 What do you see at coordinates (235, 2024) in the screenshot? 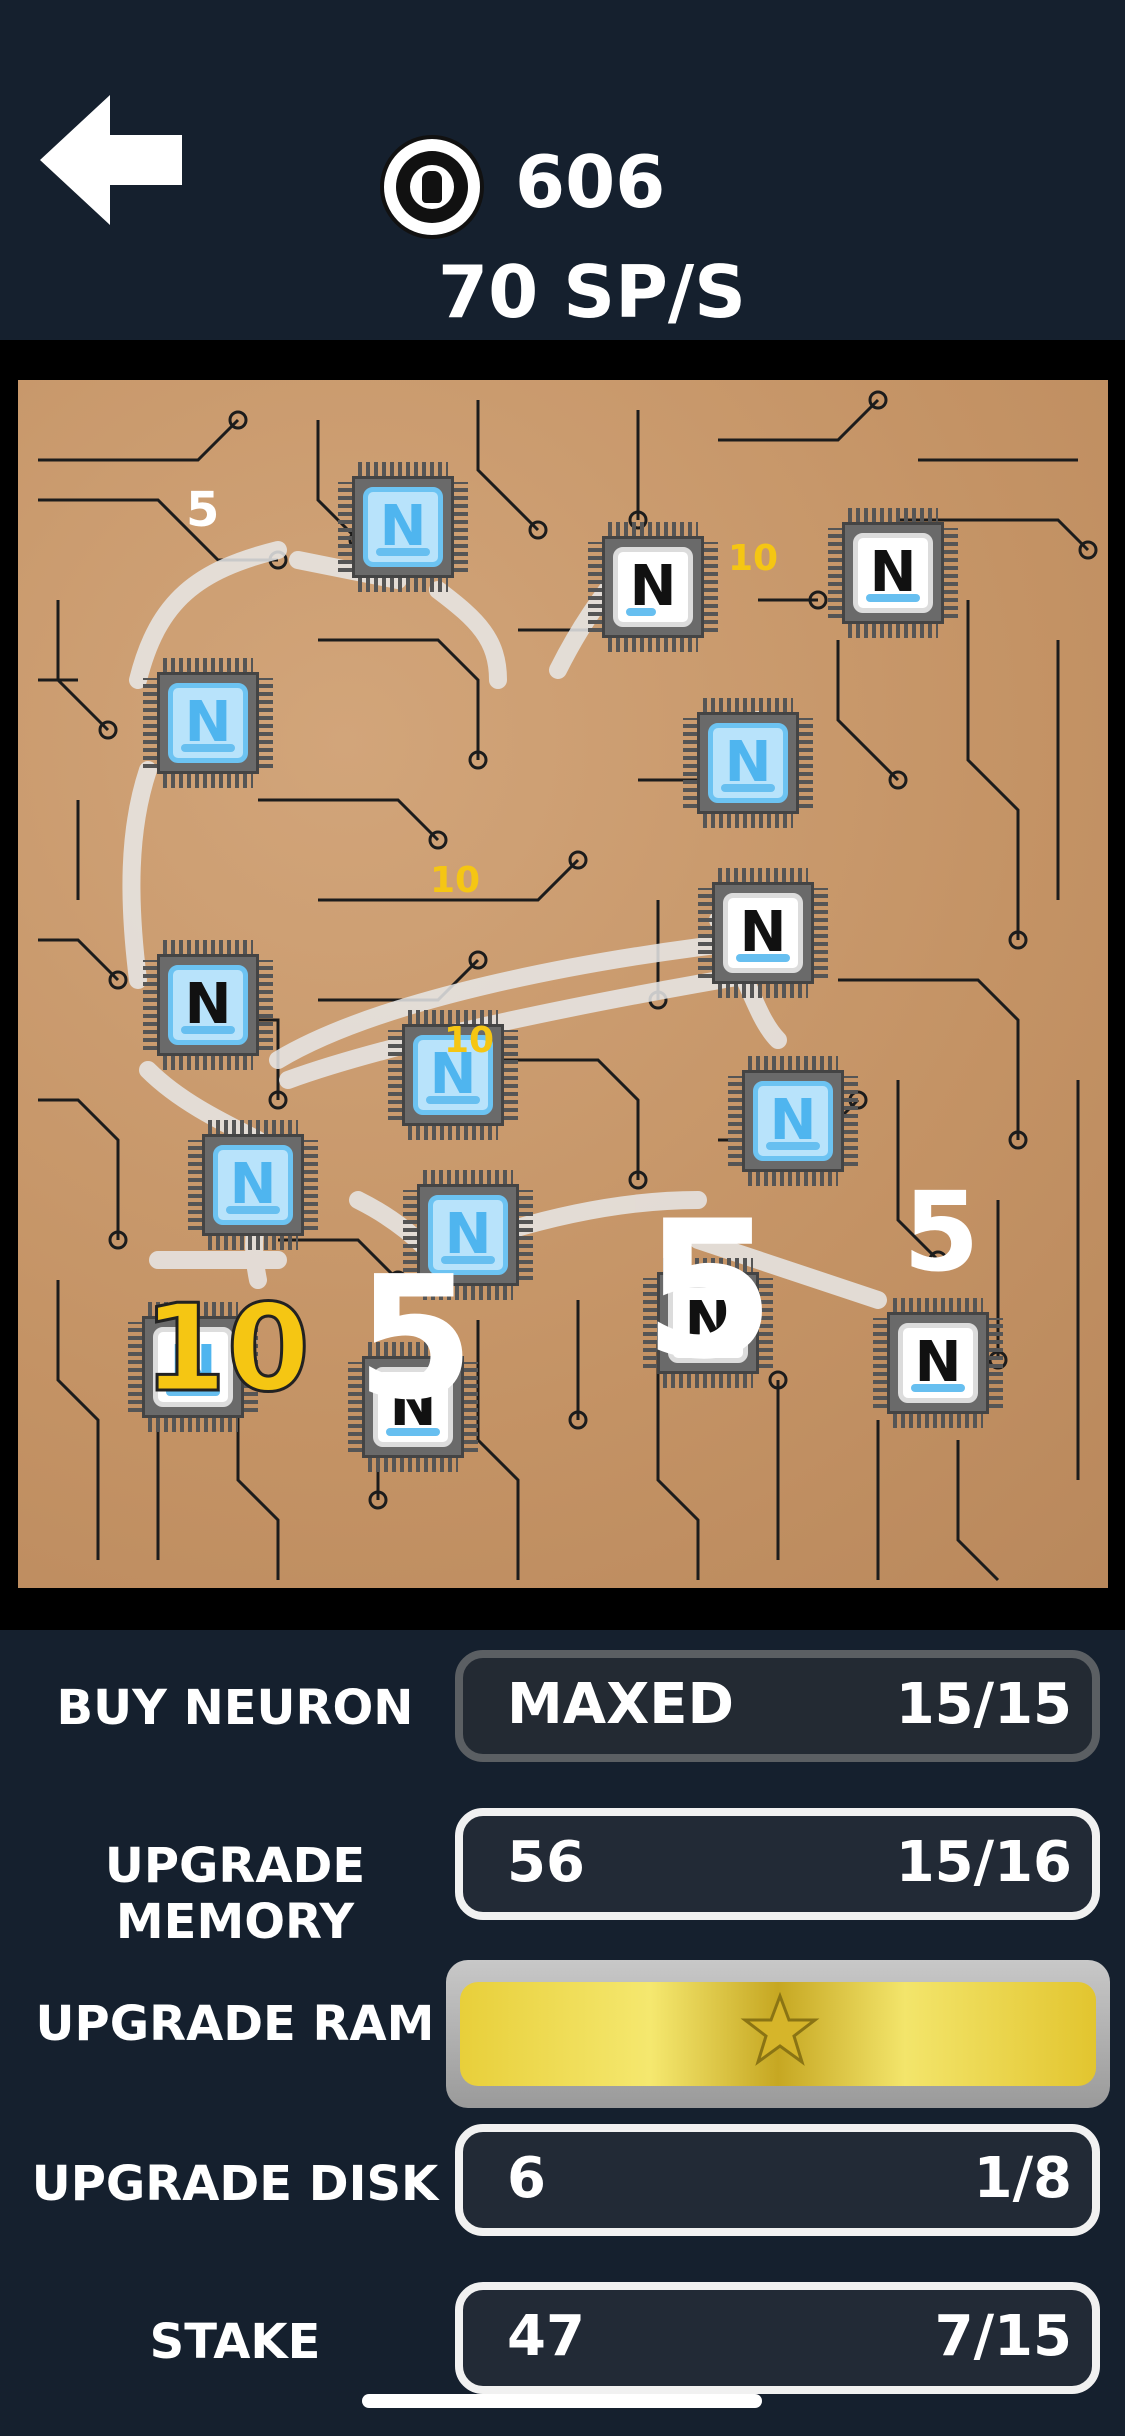
I see `upgrade-ram-label: UPGRADE RAM` at bounding box center [235, 2024].